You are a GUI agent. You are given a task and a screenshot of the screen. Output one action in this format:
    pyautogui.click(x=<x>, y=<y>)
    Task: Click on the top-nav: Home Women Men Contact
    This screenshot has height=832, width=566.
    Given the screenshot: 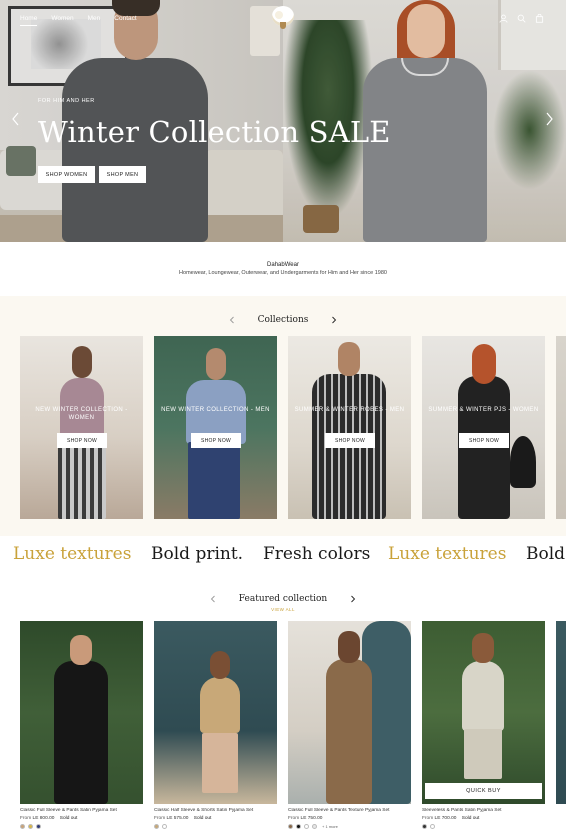 What is the action you would take?
    pyautogui.click(x=283, y=20)
    